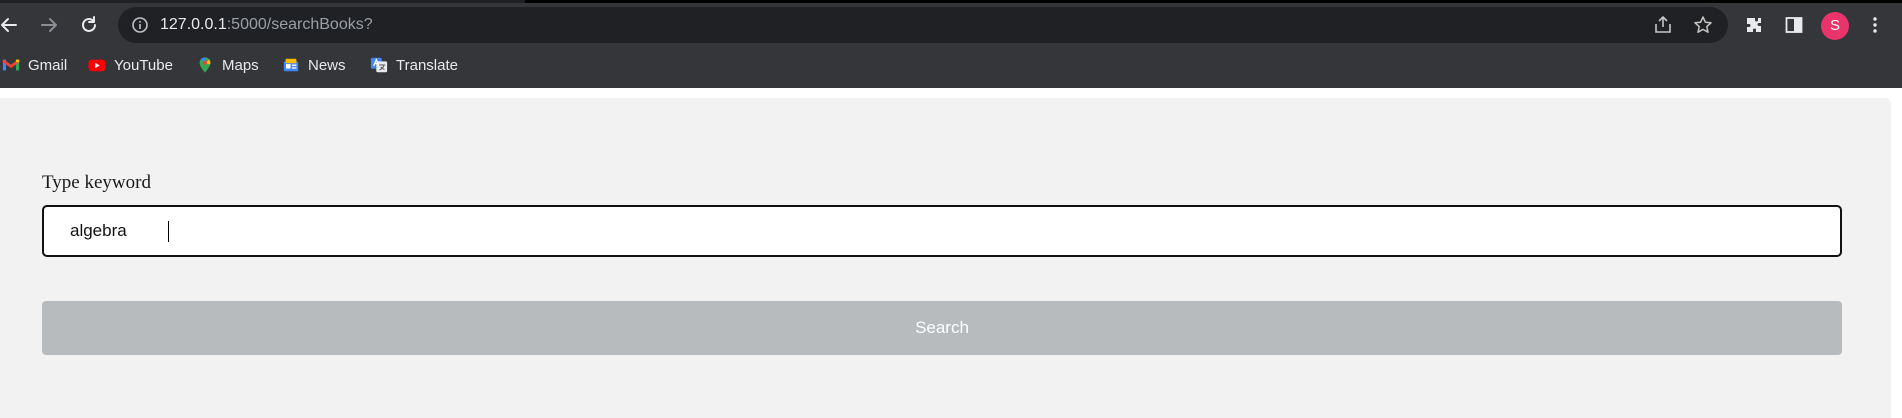 The width and height of the screenshot is (1902, 418). I want to click on address-bar: 127.0.0.1:5000/searchBooks?, so click(923, 25).